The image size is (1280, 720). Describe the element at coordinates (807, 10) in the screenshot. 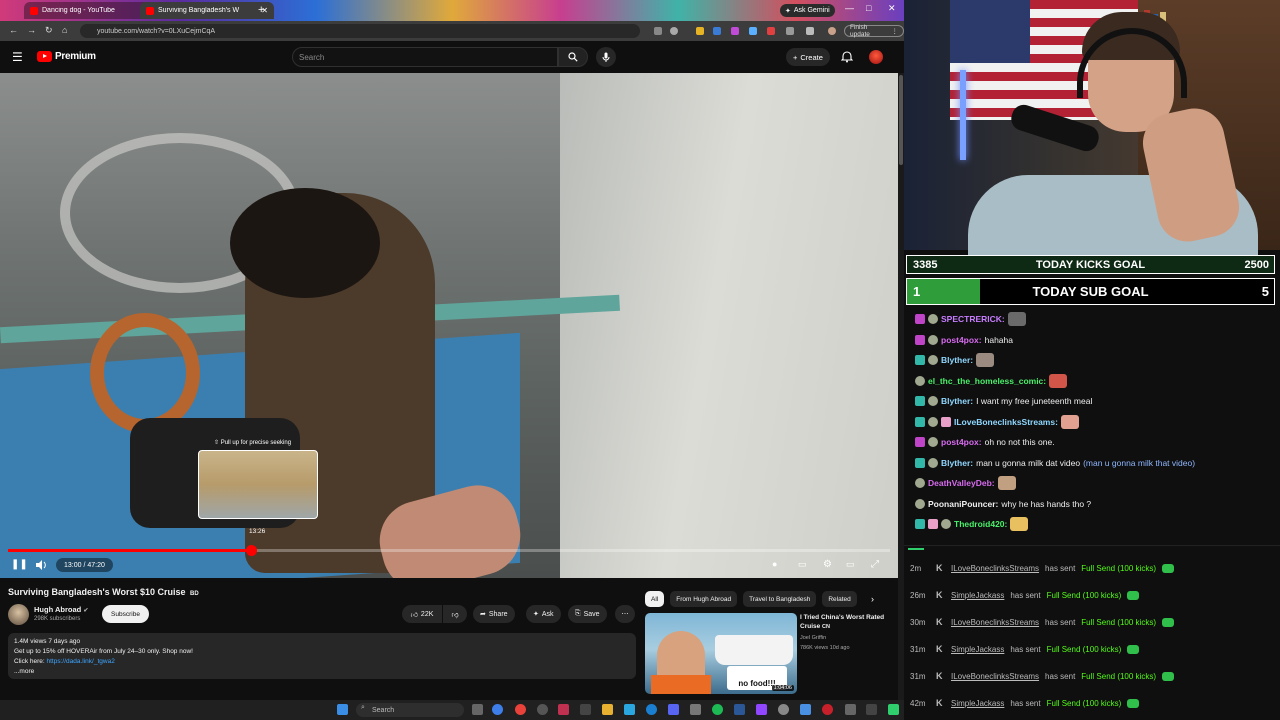

I see `ask-gemini-button: ✦ Ask Gemini` at that location.